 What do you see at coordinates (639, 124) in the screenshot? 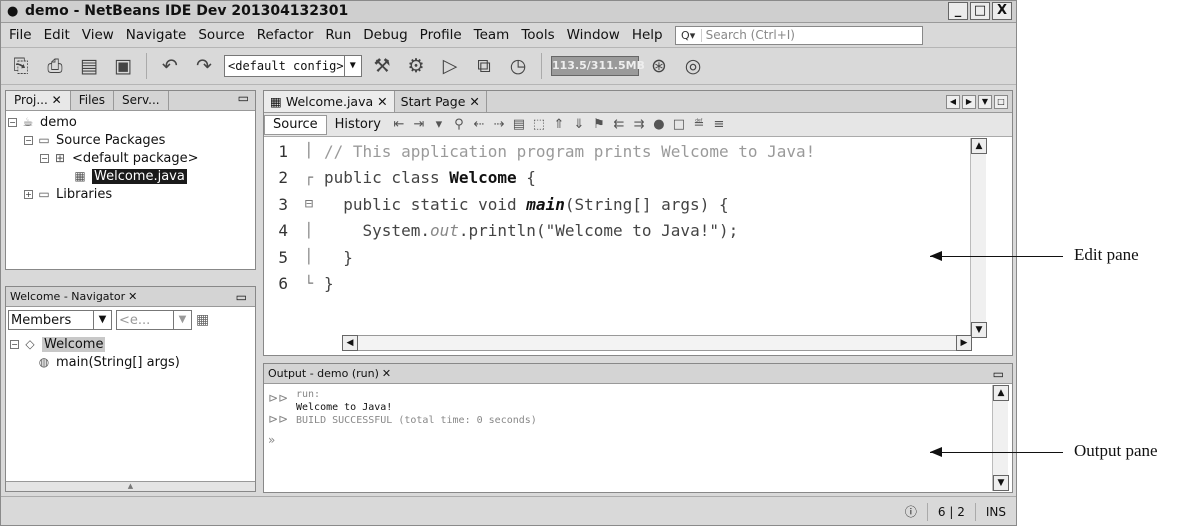
I see `shift-right-icon: ⇉` at bounding box center [639, 124].